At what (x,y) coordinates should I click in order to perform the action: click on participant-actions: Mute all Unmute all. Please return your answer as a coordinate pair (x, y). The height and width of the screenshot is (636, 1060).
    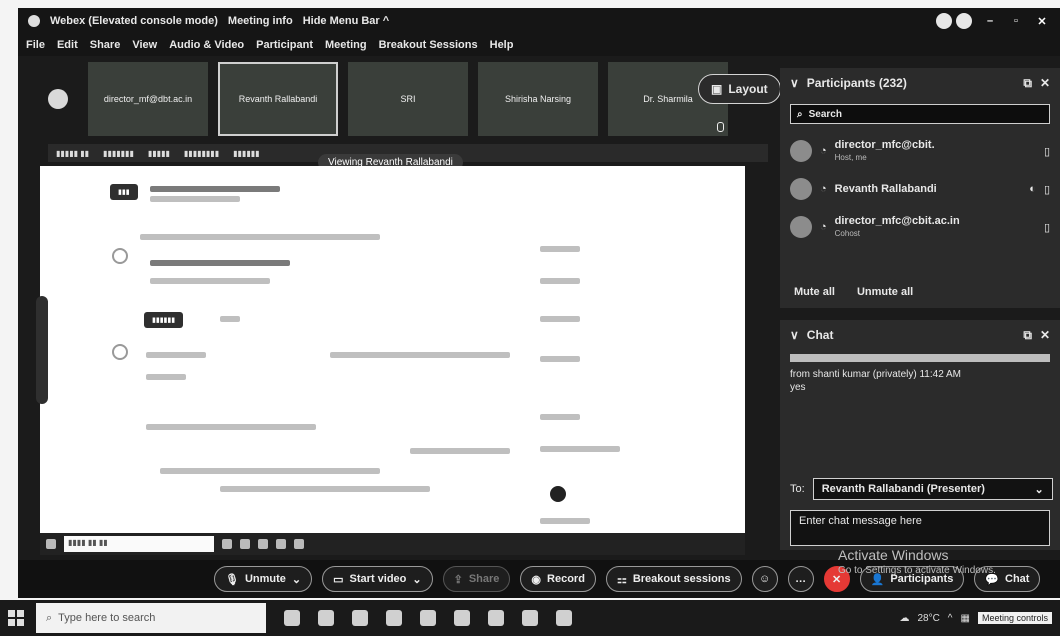
    Looking at the image, I should click on (853, 292).